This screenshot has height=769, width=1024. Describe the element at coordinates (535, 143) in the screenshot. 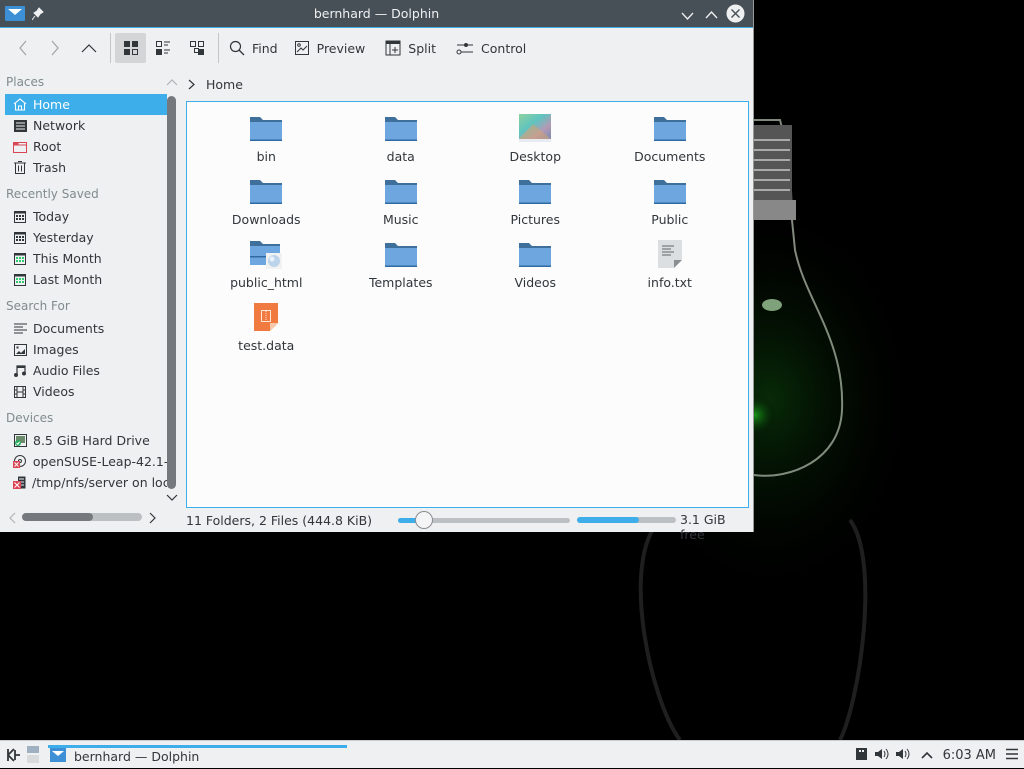

I see `file-item-desktop: Desktop` at that location.